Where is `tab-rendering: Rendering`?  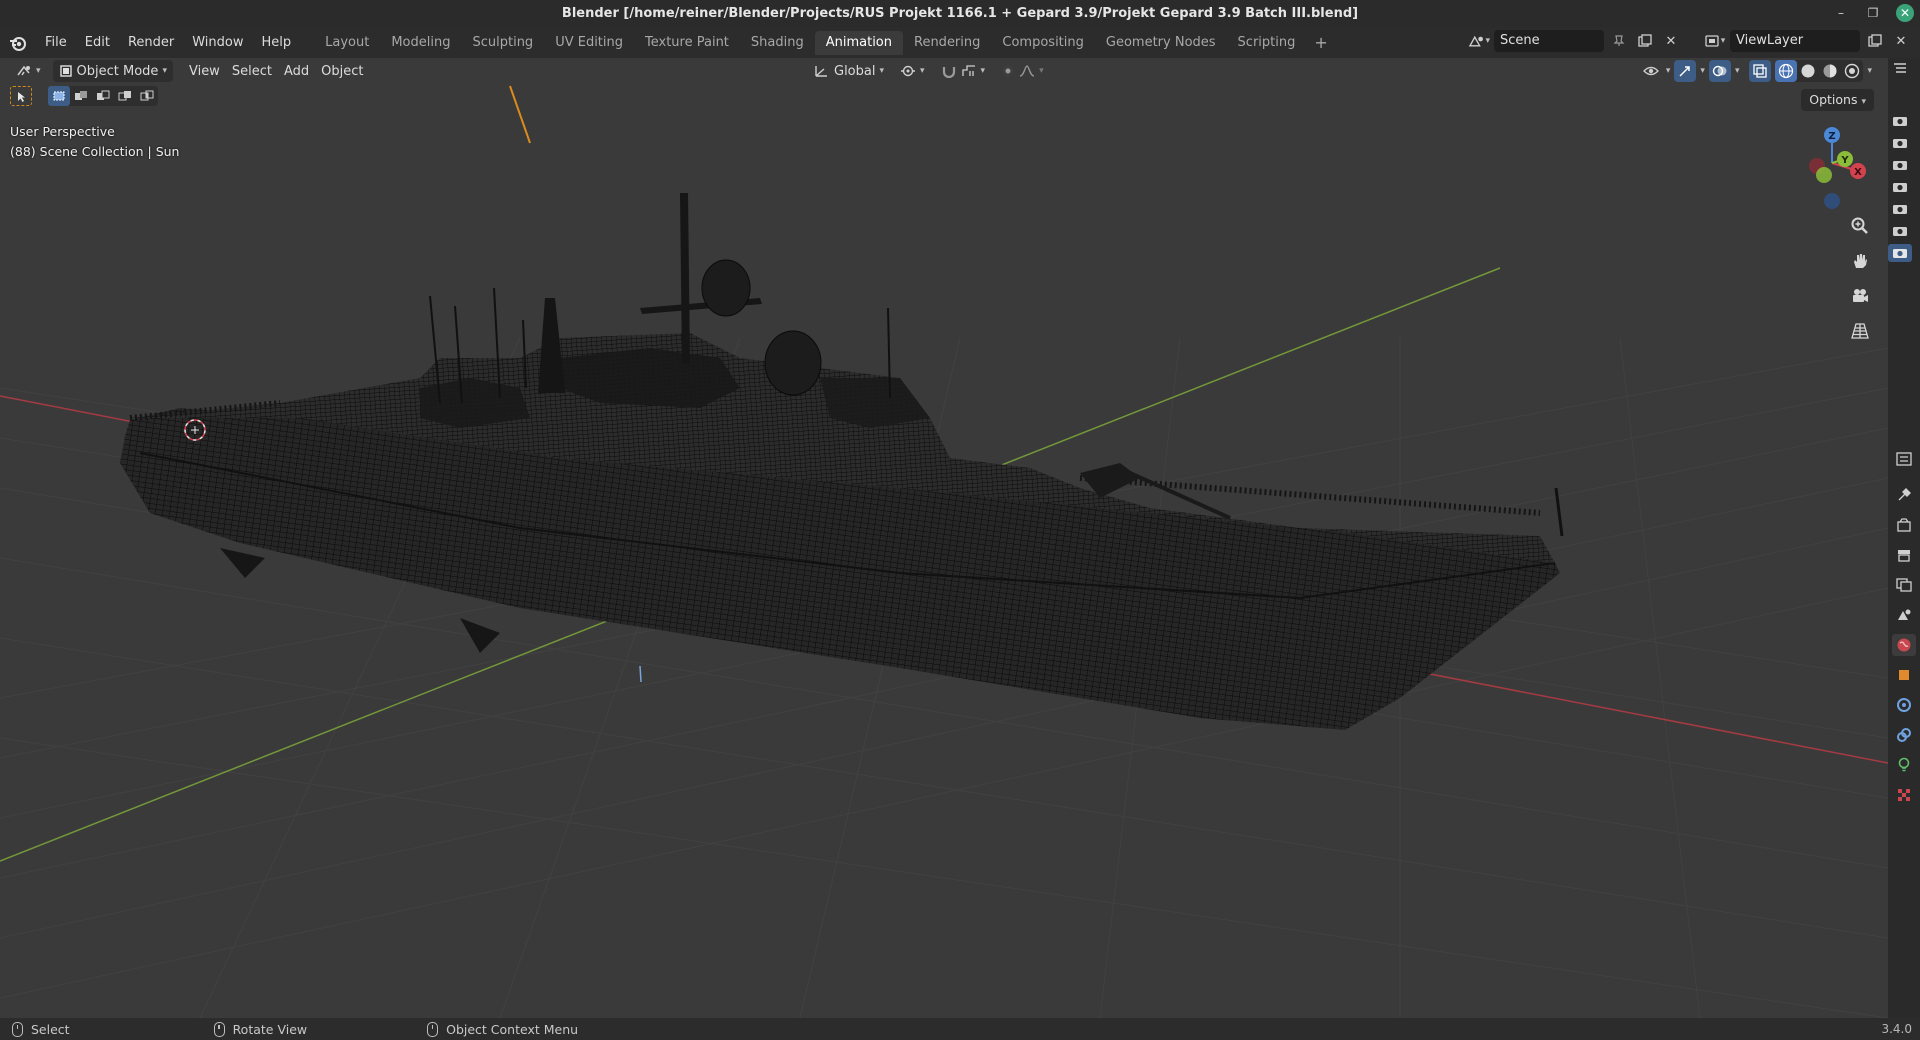
tab-rendering: Rendering is located at coordinates (947, 43).